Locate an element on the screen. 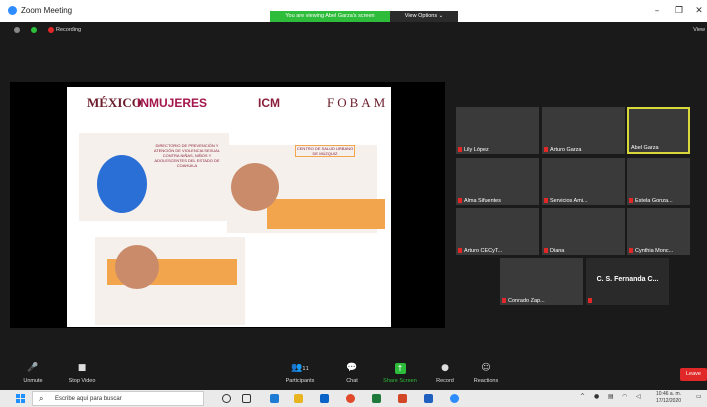  taskbar-clock: 10:46 a. m. 17/12/2020 is located at coordinates (668, 398).